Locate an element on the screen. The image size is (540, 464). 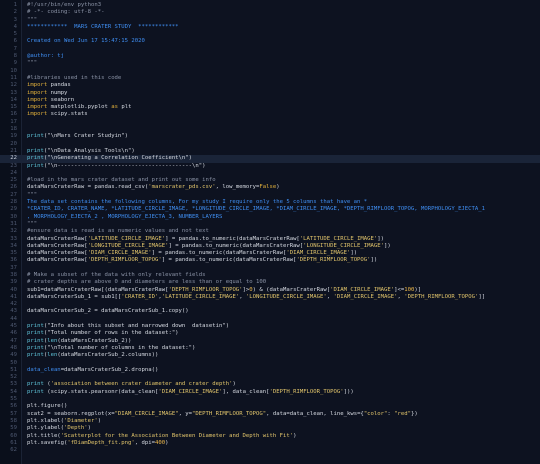
code-line: 15 import matplotlib.pyplot as plt is located at coordinates (270, 107).